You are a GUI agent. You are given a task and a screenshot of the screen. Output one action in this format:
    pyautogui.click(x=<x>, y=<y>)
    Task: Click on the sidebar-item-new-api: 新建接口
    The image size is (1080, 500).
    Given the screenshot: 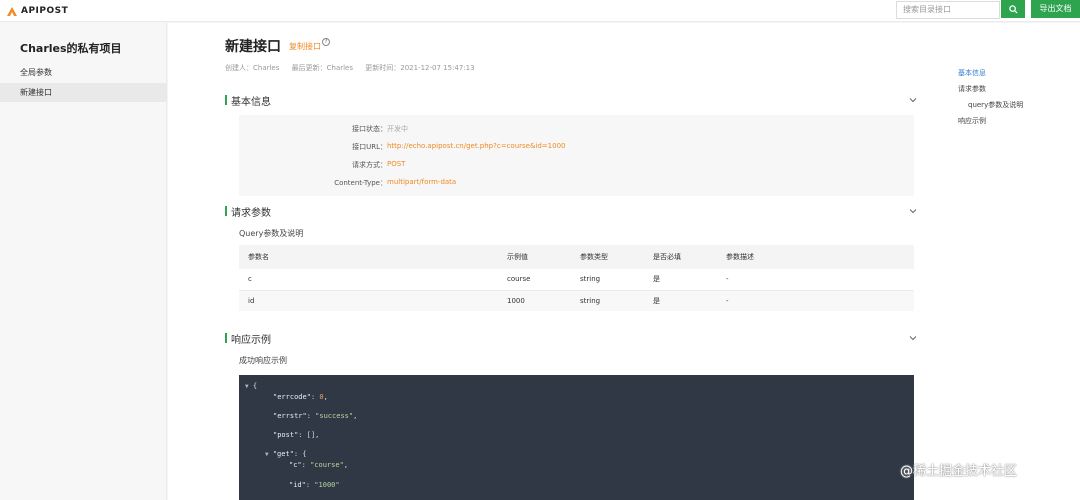 What is the action you would take?
    pyautogui.click(x=83, y=92)
    